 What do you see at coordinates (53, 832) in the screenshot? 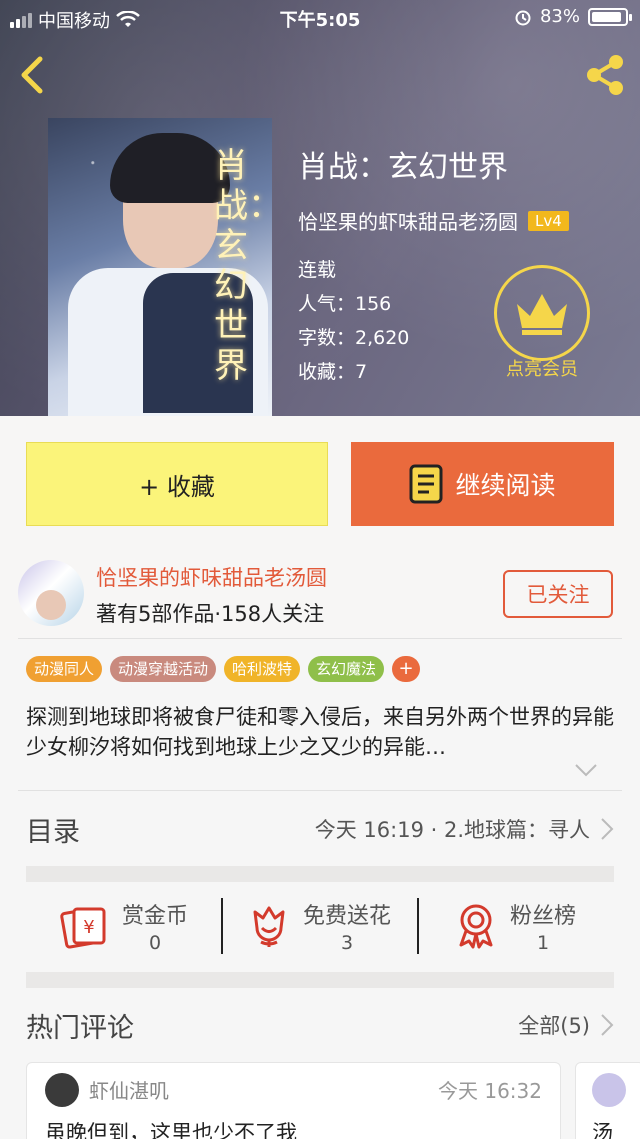
I see `toc-heading: 目录` at bounding box center [53, 832].